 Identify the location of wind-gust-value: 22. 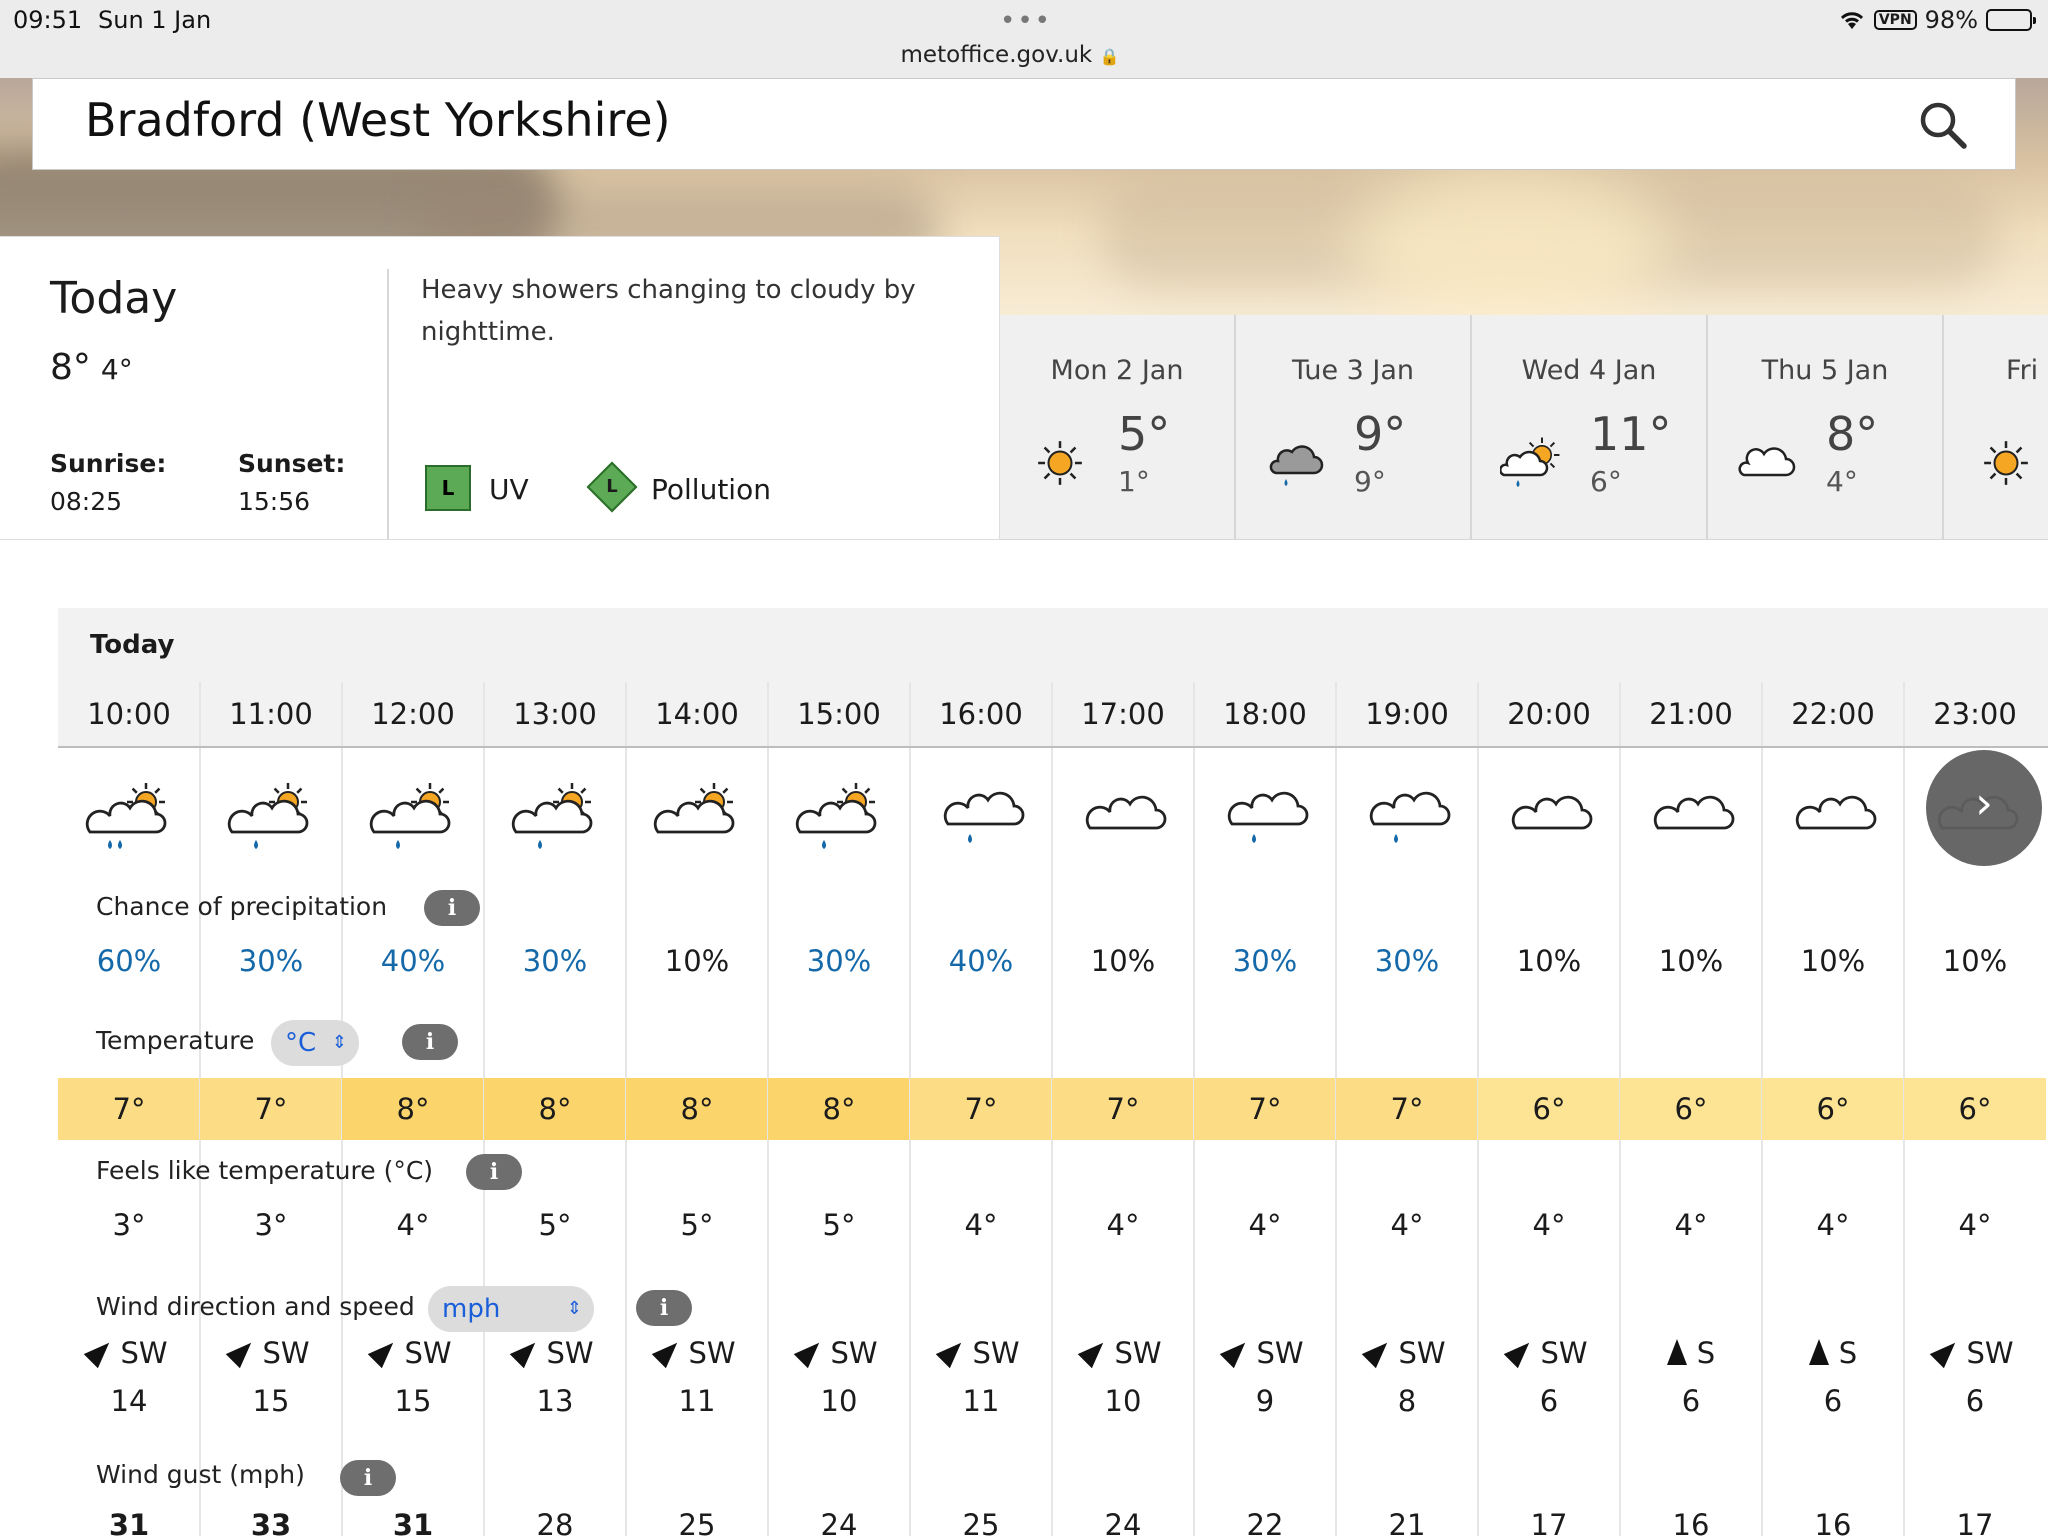
(1265, 1522).